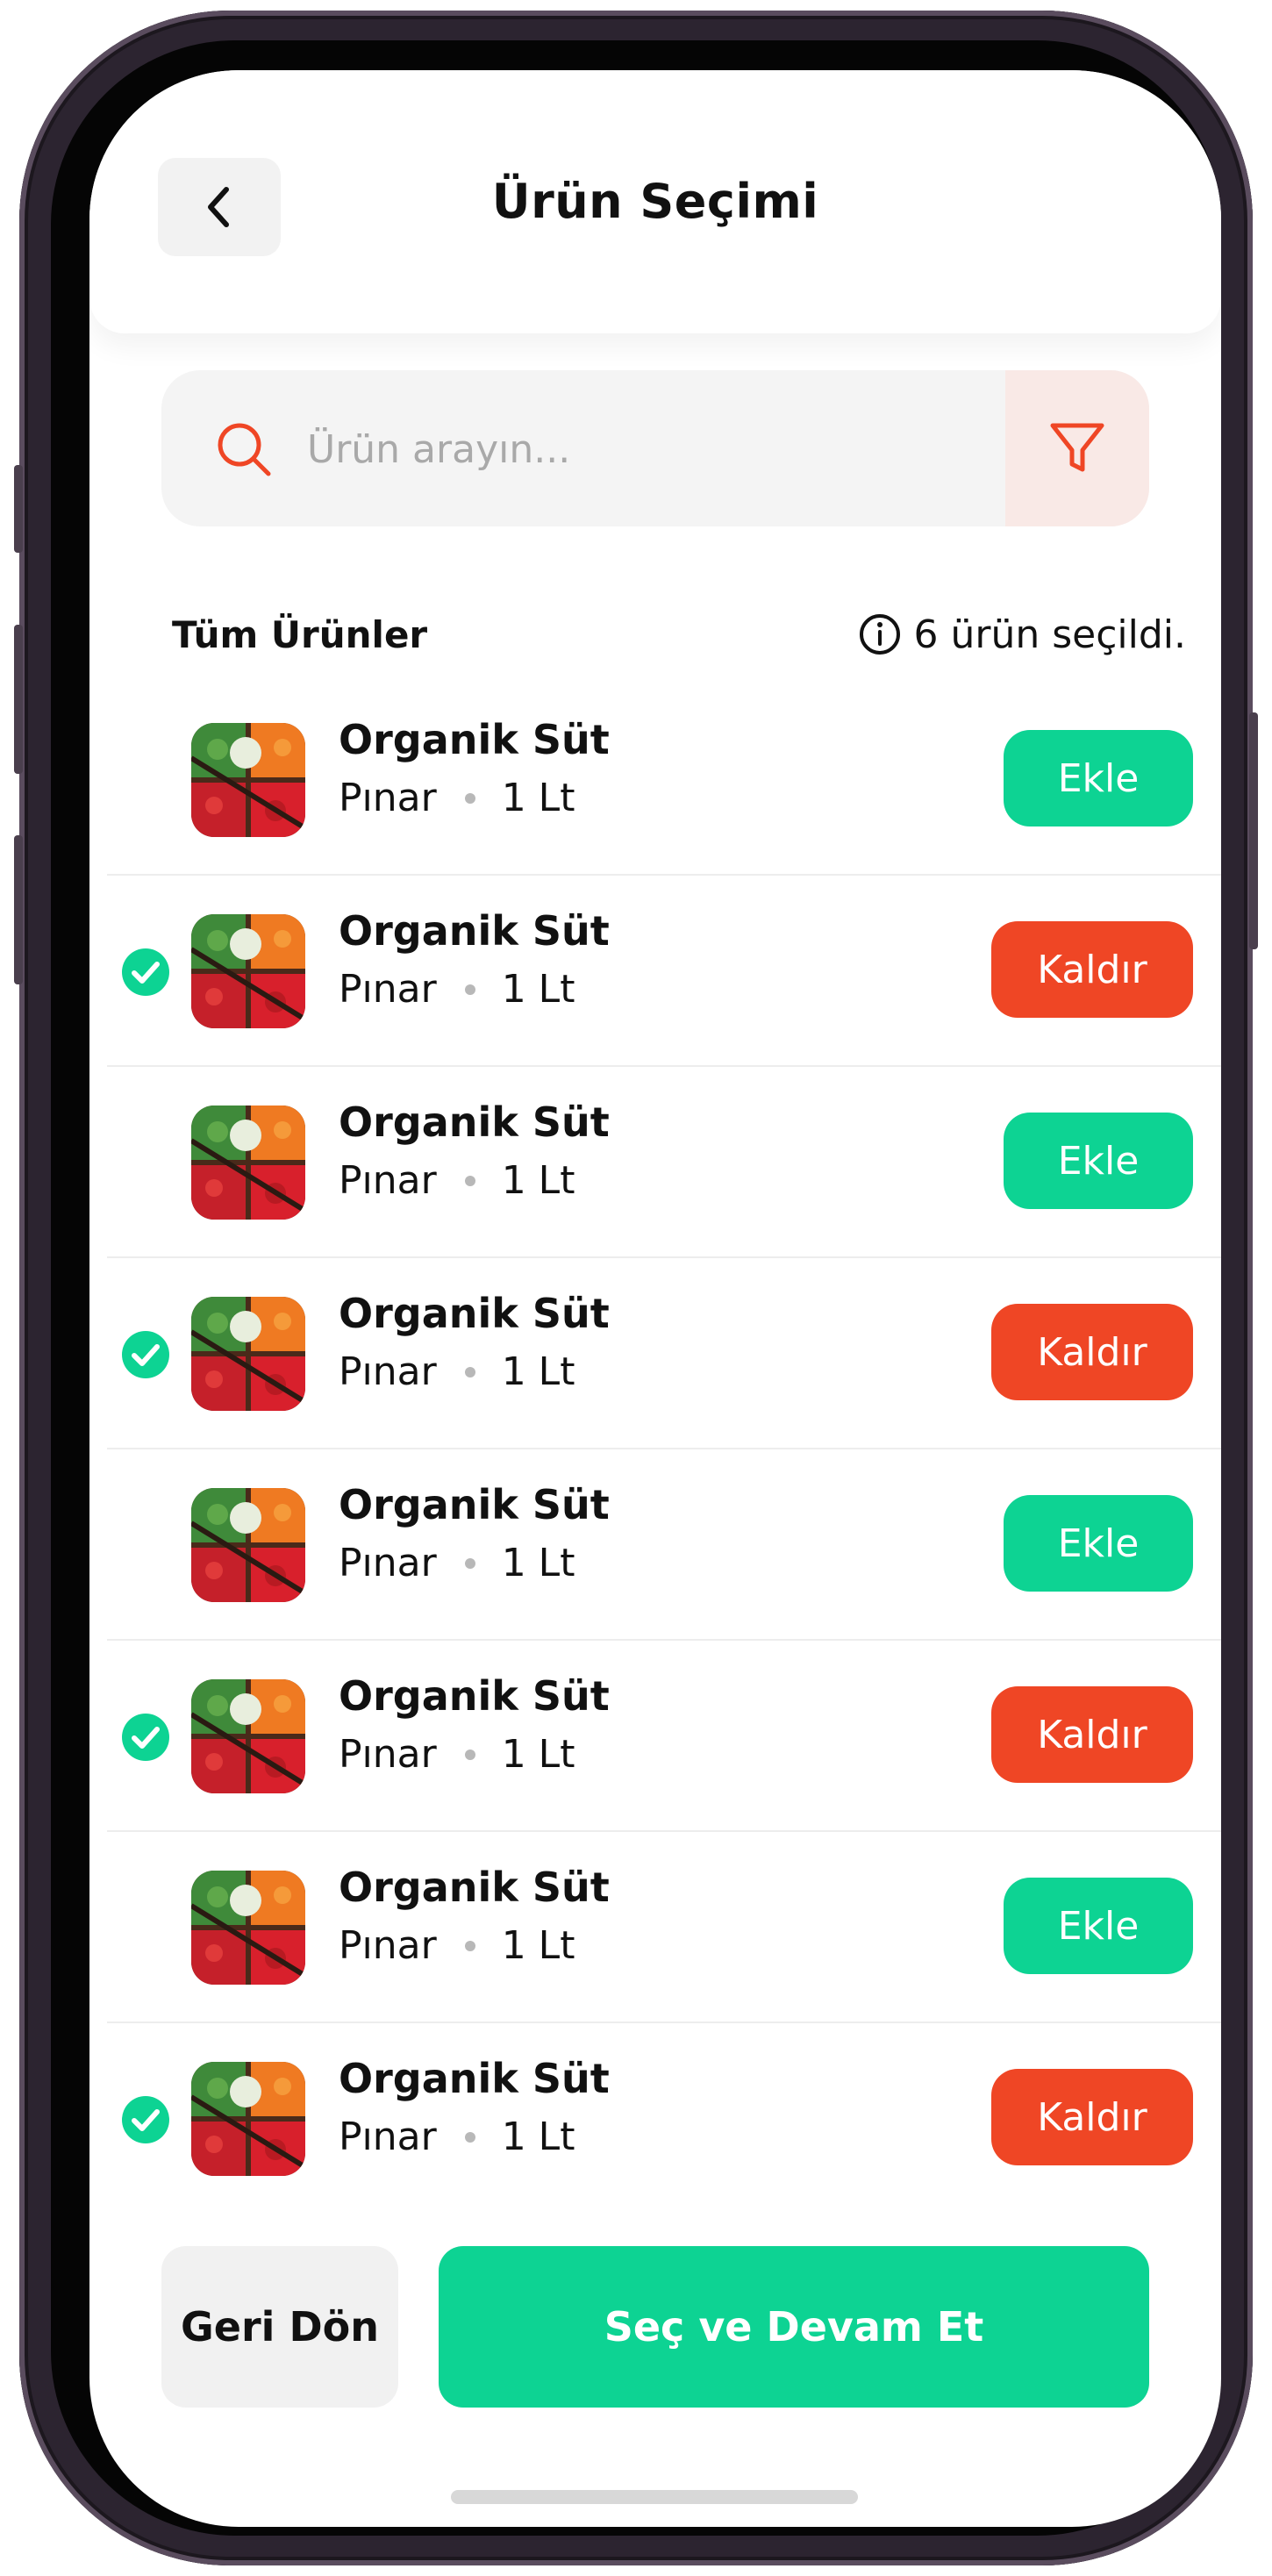 The height and width of the screenshot is (2576, 1272). I want to click on header: Ürün Seçimi, so click(655, 201).